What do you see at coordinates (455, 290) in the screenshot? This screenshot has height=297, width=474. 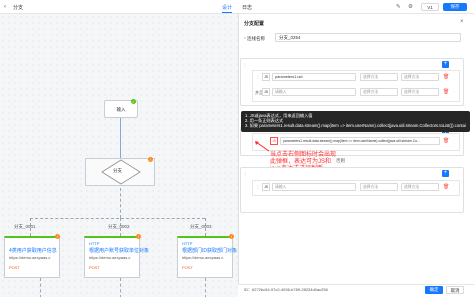 I see `cancel-button: 取消` at bounding box center [455, 290].